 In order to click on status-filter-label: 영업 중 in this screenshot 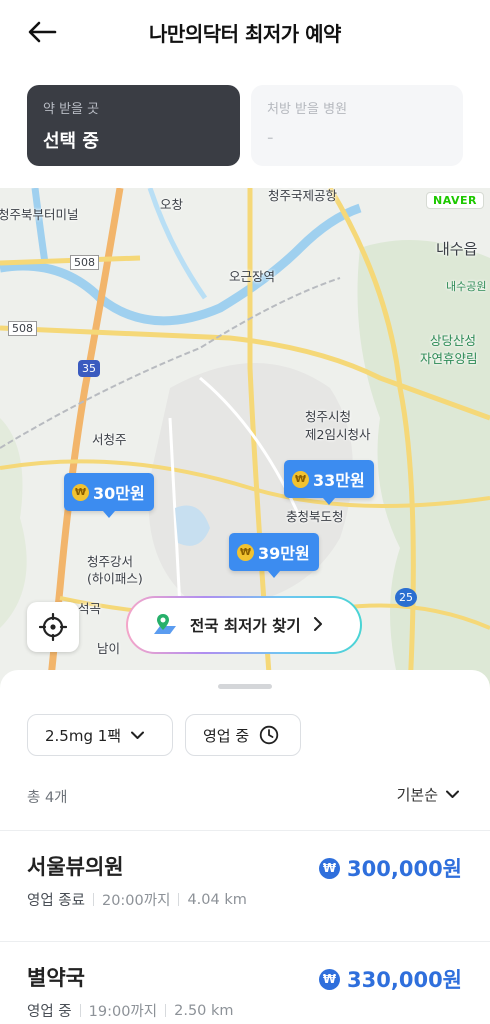, I will do `click(226, 735)`.